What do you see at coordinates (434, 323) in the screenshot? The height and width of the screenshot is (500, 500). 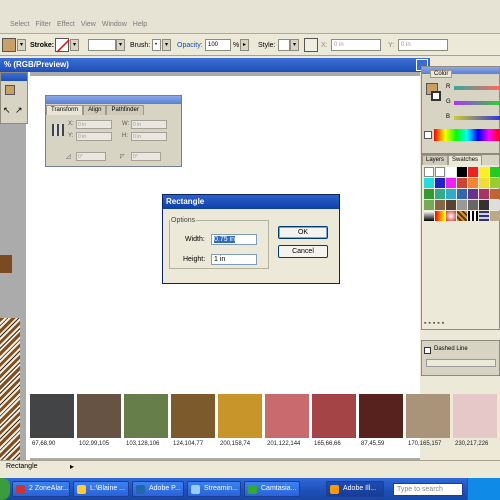 I see `swatch-panel-buttons: ▪ ▪ ▪ ▪ ▪` at bounding box center [434, 323].